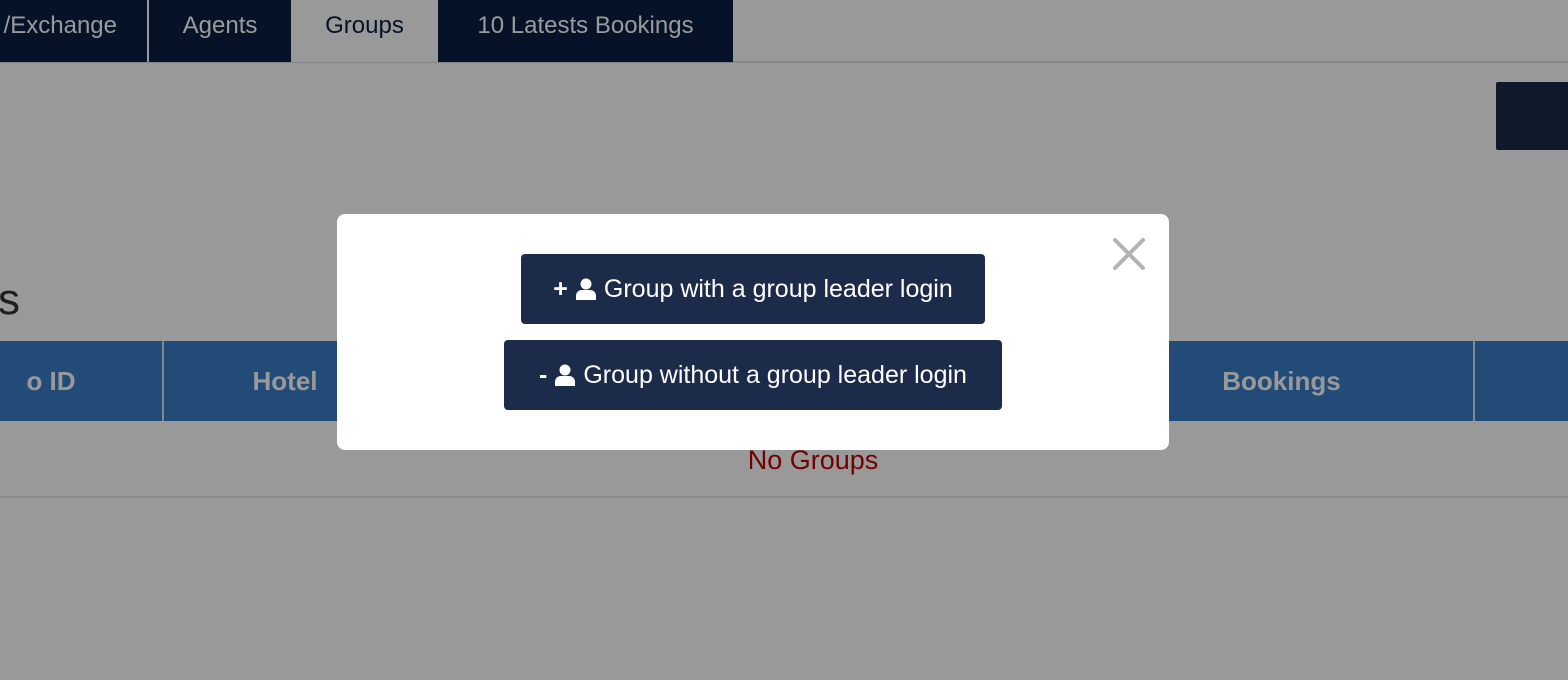 The image size is (1568, 680). I want to click on button-label: Group without a group leader login, so click(775, 374).